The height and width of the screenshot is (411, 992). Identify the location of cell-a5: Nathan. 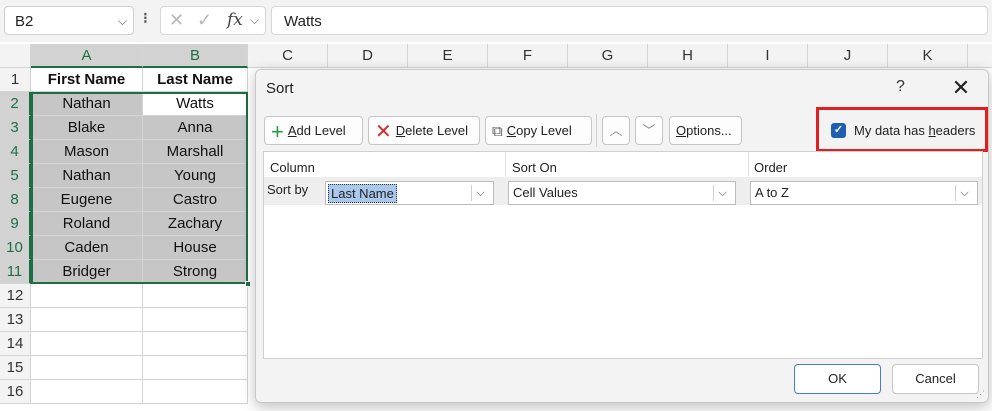
(87, 176).